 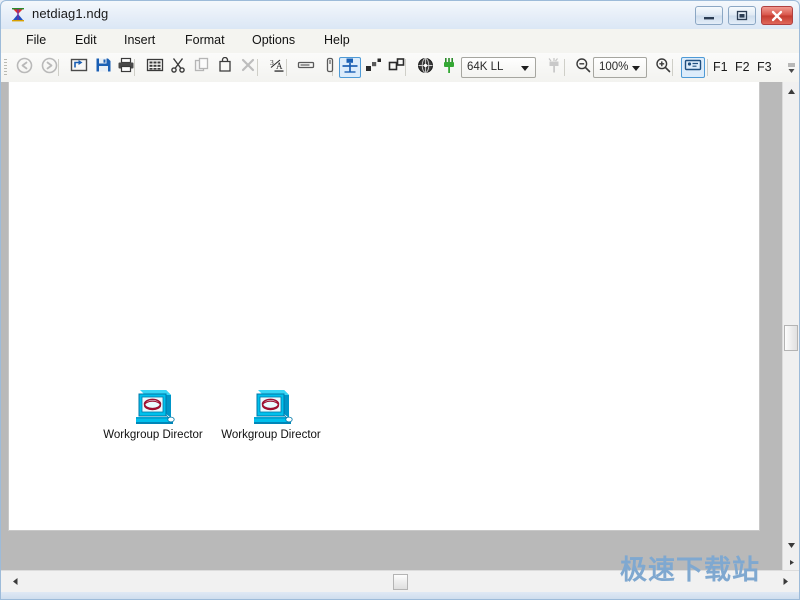 I want to click on close-icon, so click(x=777, y=15).